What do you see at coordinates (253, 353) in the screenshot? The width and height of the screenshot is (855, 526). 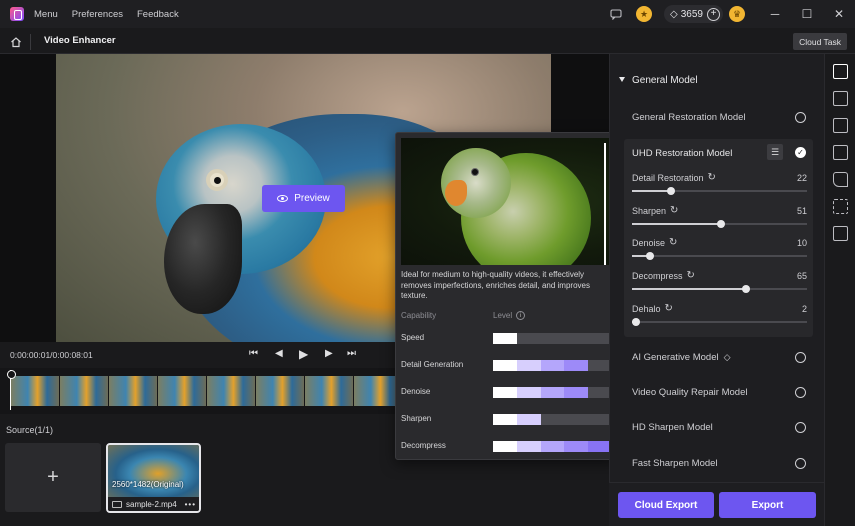 I see `skip-start-icon: ⏮` at bounding box center [253, 353].